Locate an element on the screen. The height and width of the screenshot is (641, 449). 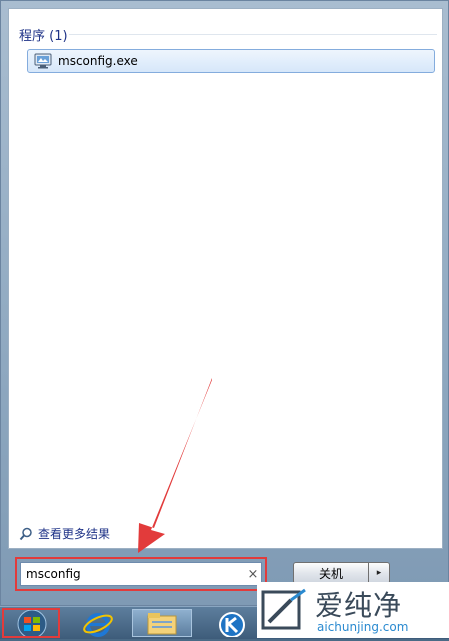
watermark-brand: 爱纯净 is located at coordinates (359, 605).